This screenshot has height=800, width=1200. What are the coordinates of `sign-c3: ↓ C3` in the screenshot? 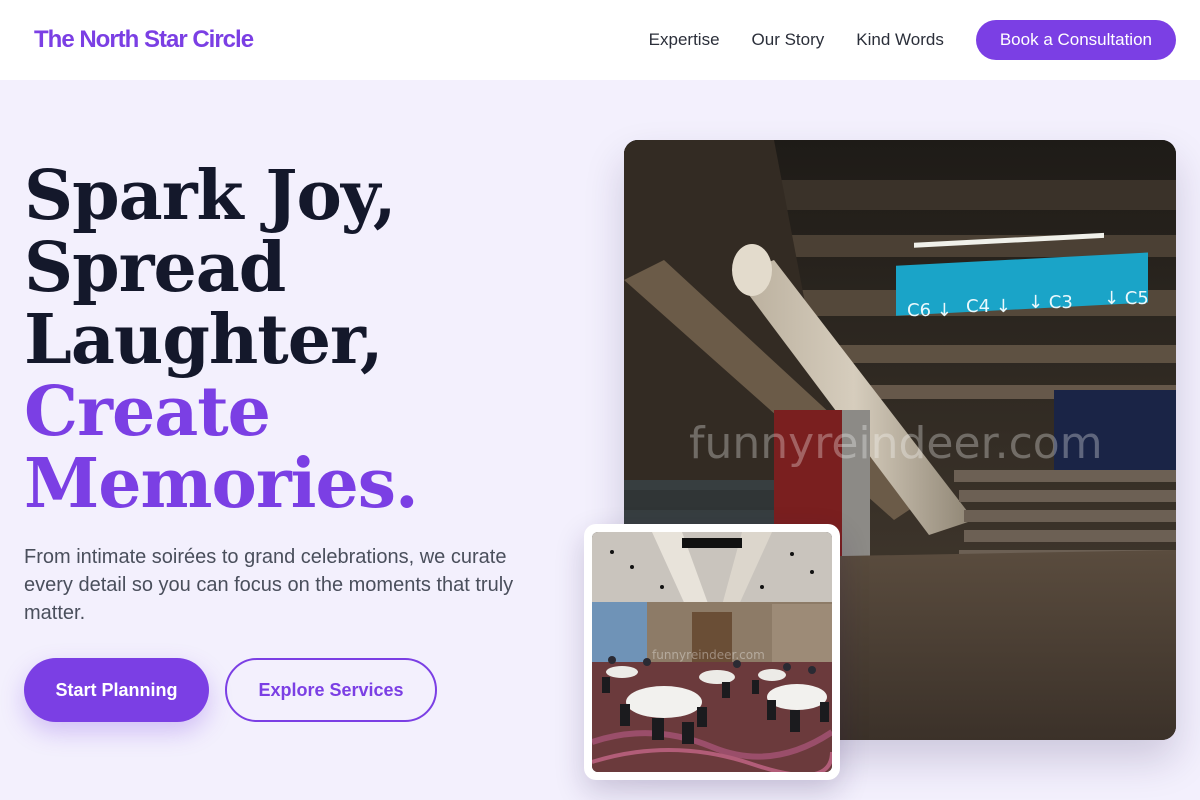 It's located at (1050, 302).